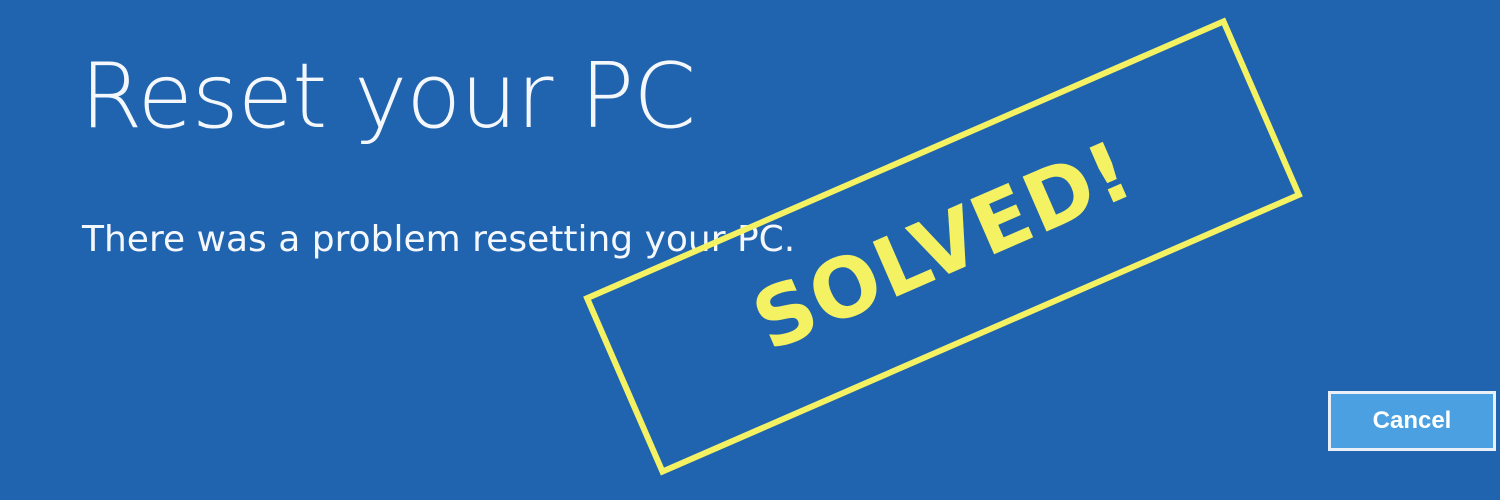 This screenshot has width=1500, height=500. I want to click on error-message: There was a problem resetting your PC., so click(439, 239).